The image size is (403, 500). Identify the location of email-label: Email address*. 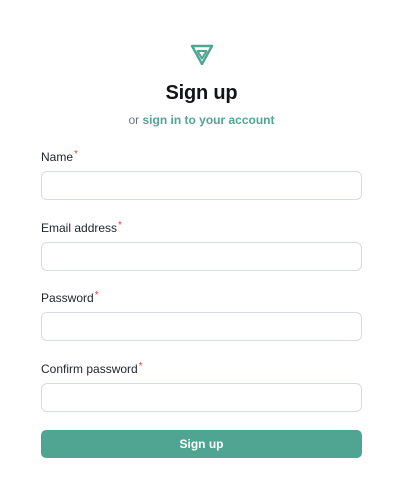
(81, 227).